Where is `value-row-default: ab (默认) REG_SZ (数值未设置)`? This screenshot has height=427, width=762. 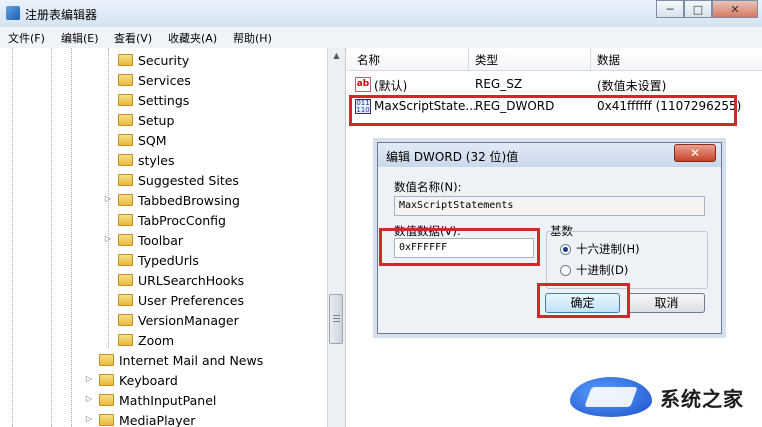
value-row-default: ab (默认) REG_SZ (数值未设置) is located at coordinates (554, 85).